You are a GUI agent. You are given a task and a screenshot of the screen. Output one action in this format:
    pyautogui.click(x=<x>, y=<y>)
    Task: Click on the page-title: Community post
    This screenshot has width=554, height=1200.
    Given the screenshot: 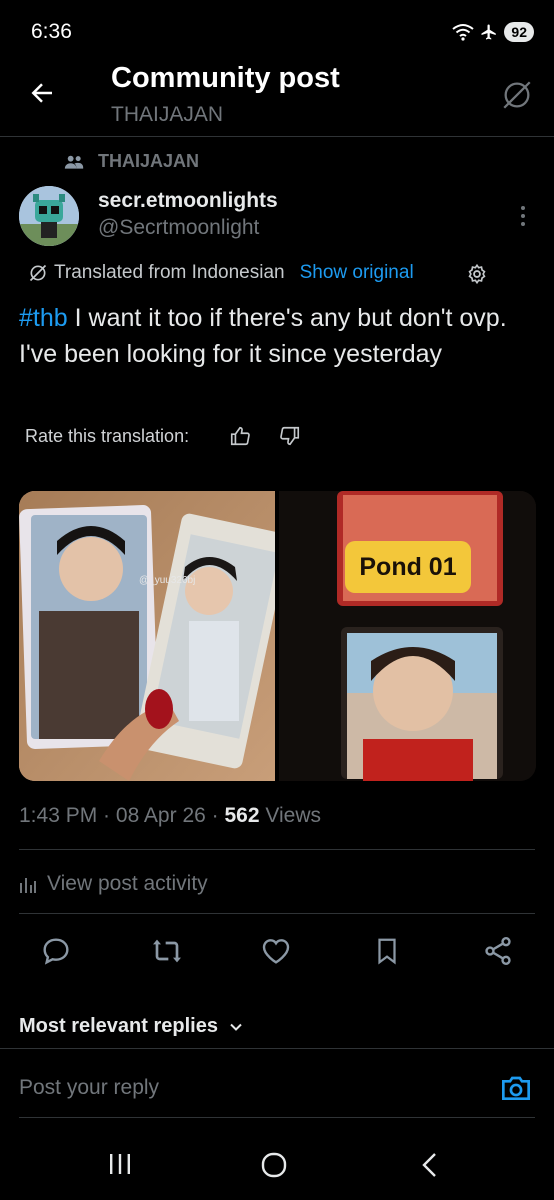 What is the action you would take?
    pyautogui.click(x=225, y=78)
    